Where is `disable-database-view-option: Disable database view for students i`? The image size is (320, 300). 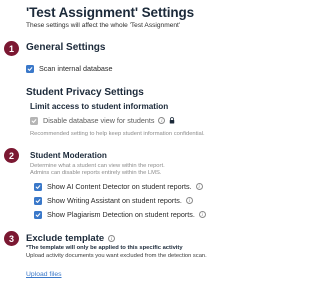 disable-database-view-option: Disable database view for students i is located at coordinates (102, 120).